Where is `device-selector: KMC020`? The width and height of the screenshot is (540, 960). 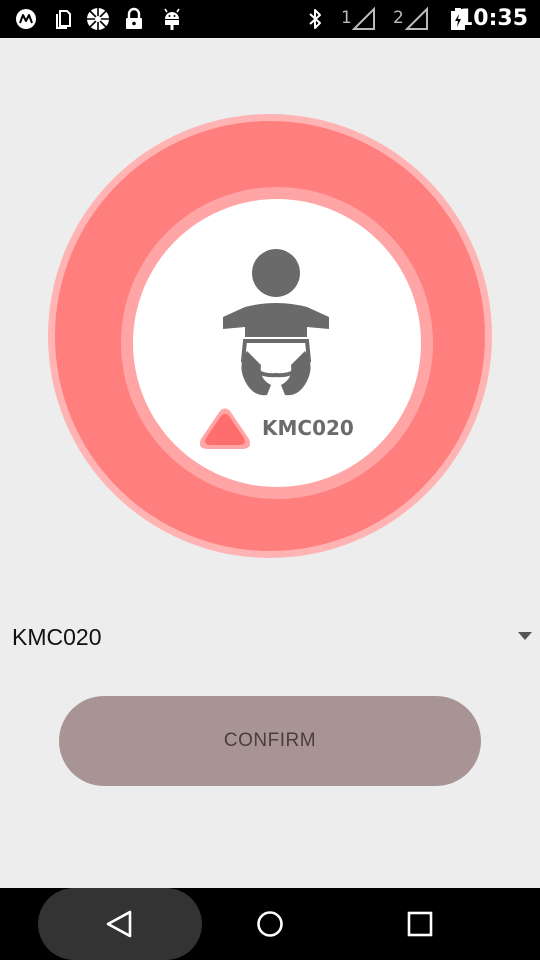 device-selector: KMC020 is located at coordinates (270, 637).